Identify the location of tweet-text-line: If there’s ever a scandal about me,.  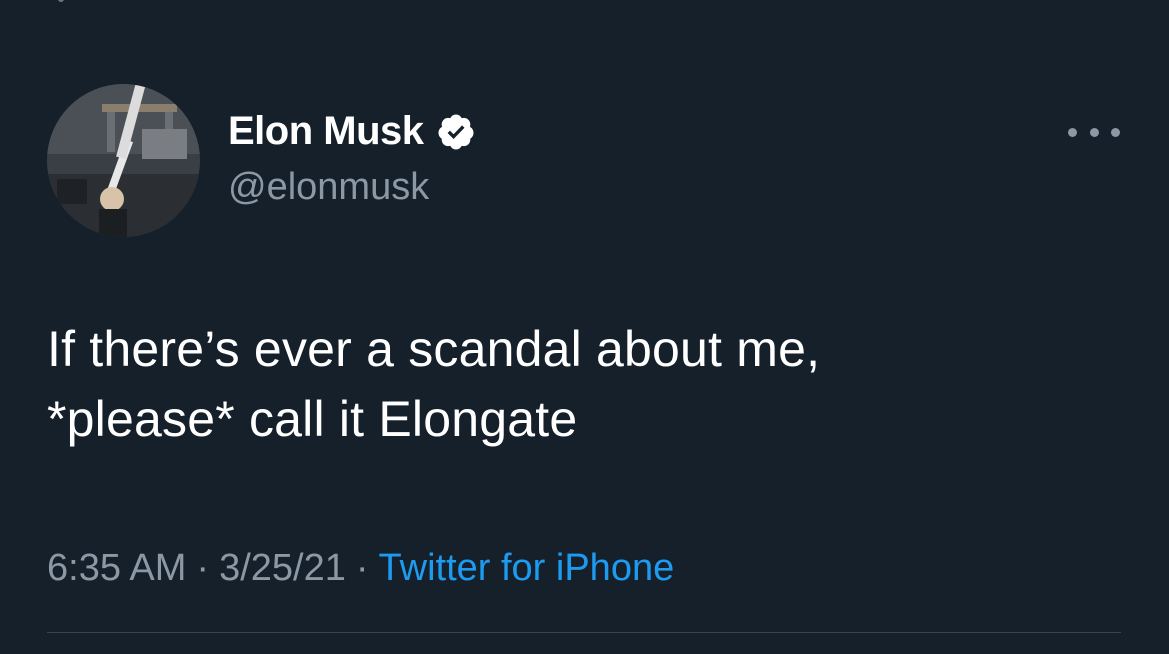
(434, 349).